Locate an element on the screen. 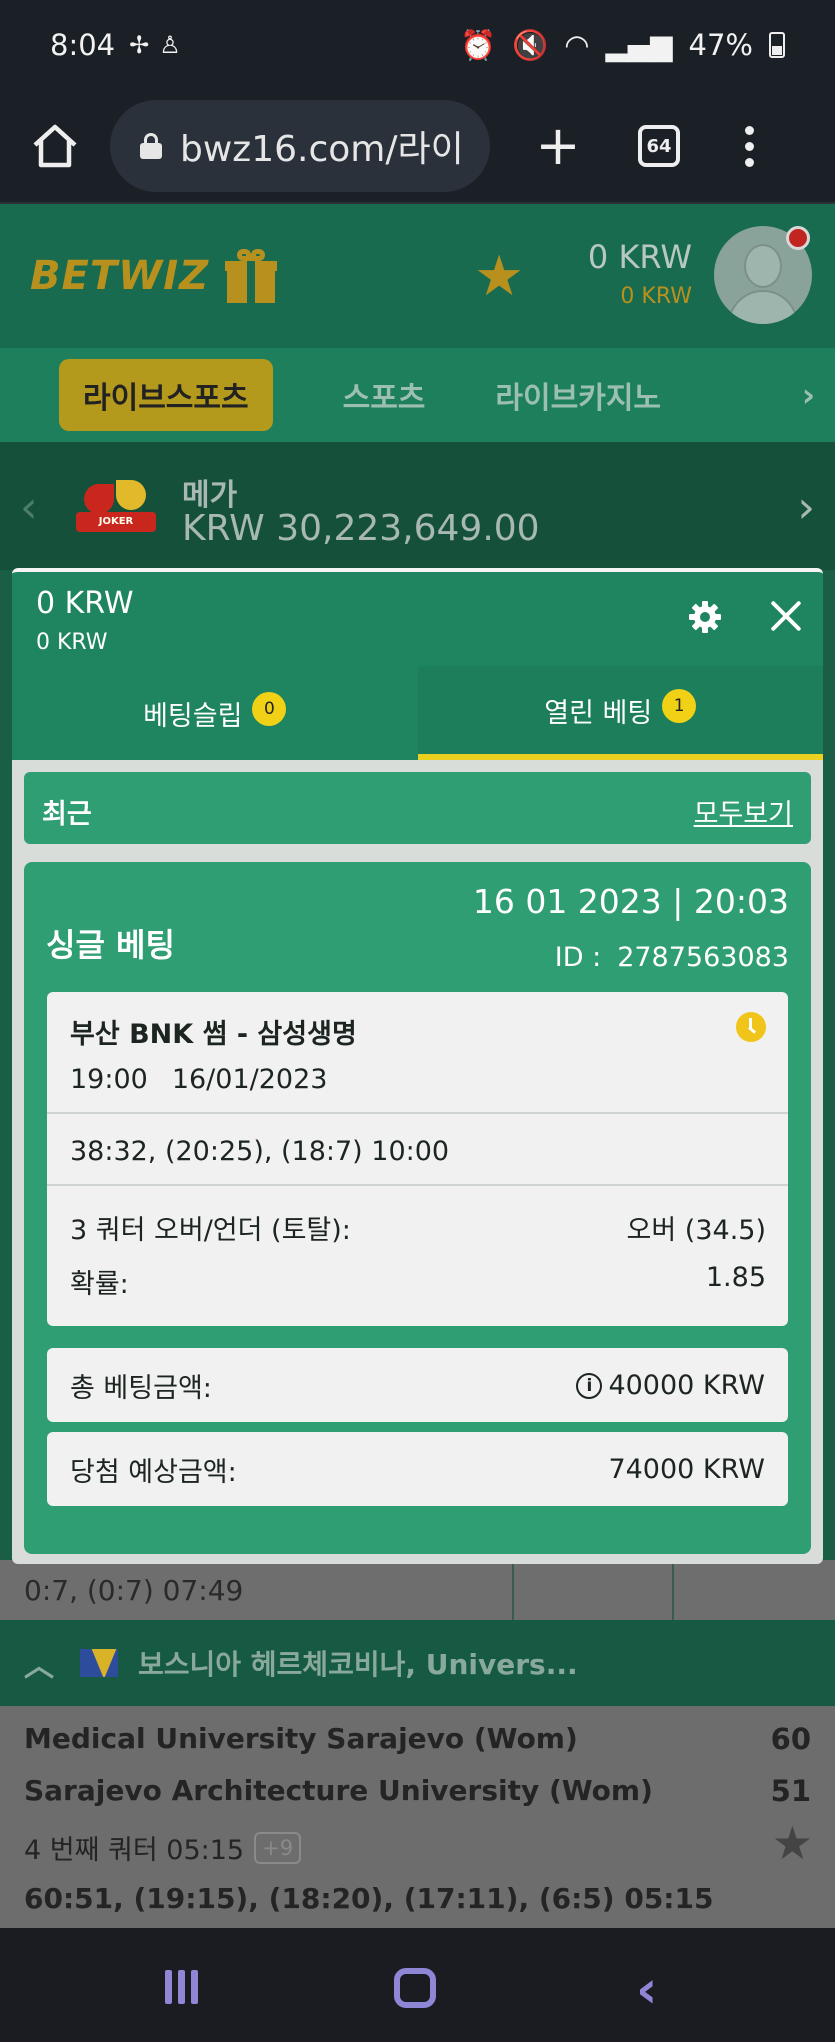 The image size is (835, 2042). betslip-balance-main: 0 KRW is located at coordinates (85, 603).